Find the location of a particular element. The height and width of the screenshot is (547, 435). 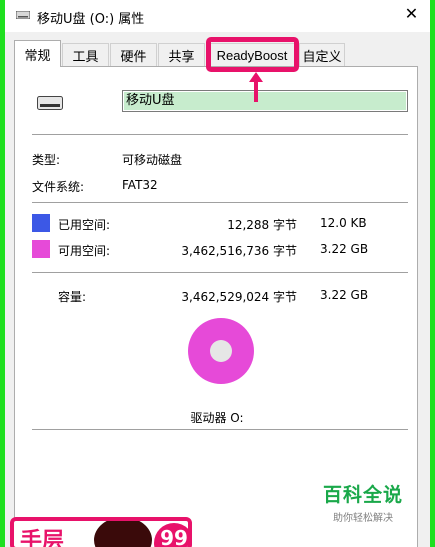

pie-hub is located at coordinates (221, 351).